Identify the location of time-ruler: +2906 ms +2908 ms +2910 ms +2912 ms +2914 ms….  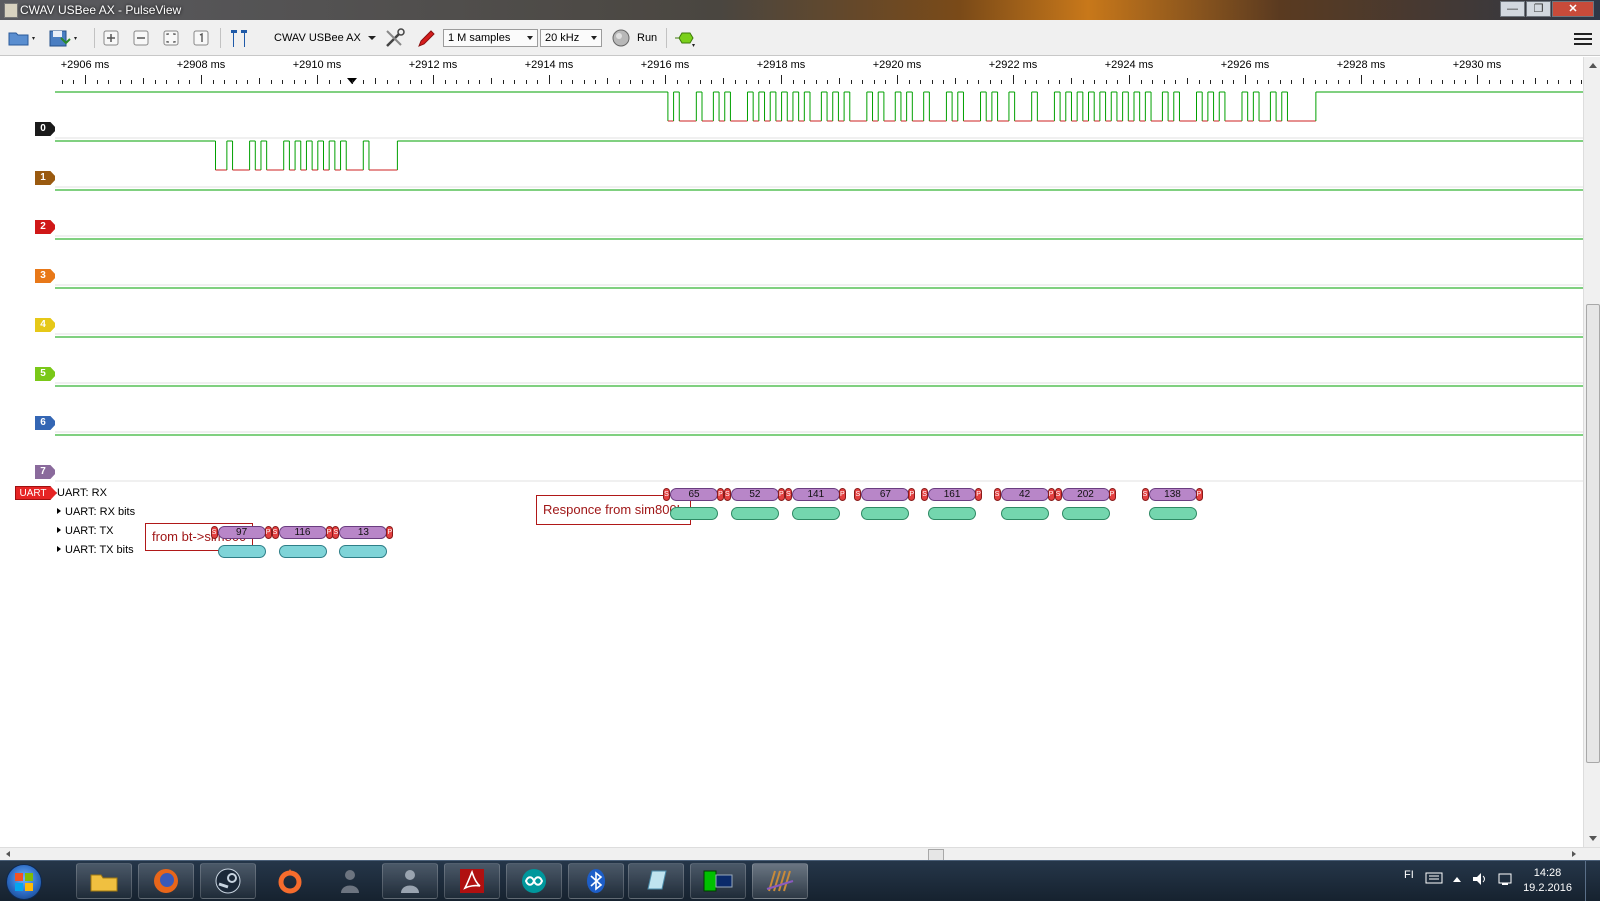
(819, 70).